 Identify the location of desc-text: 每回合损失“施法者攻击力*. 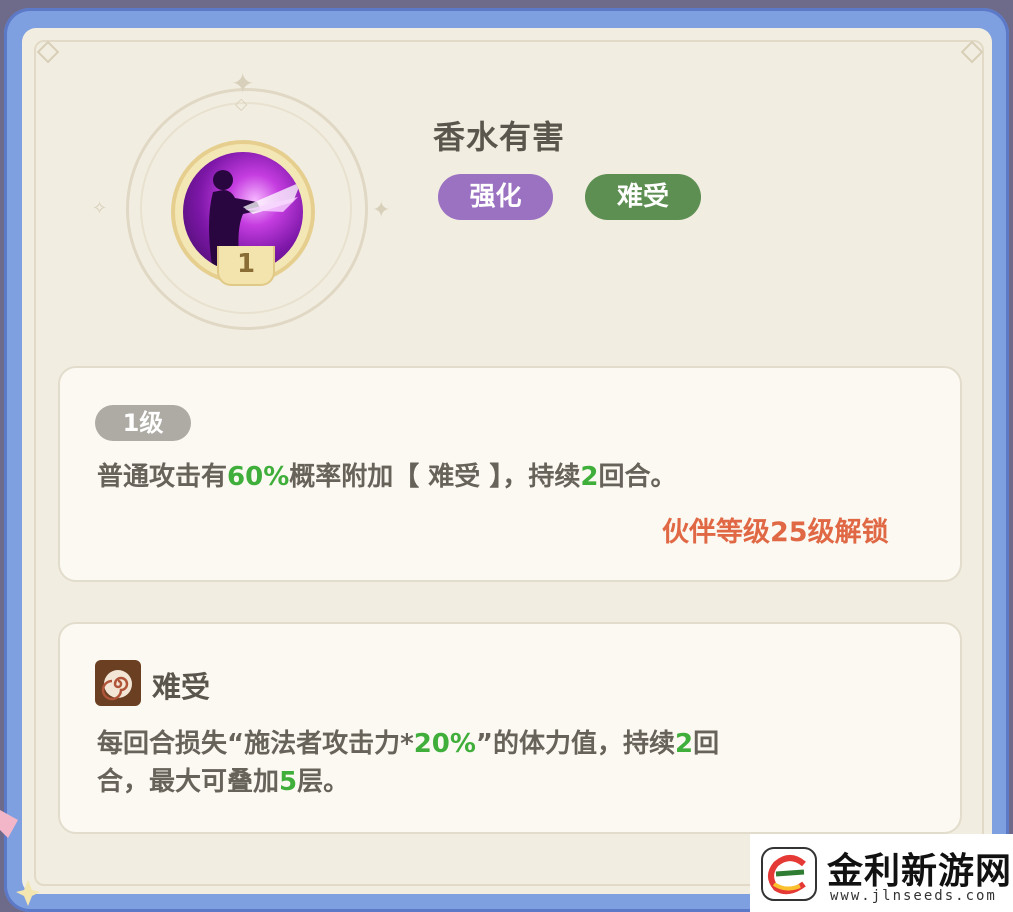
(255, 744).